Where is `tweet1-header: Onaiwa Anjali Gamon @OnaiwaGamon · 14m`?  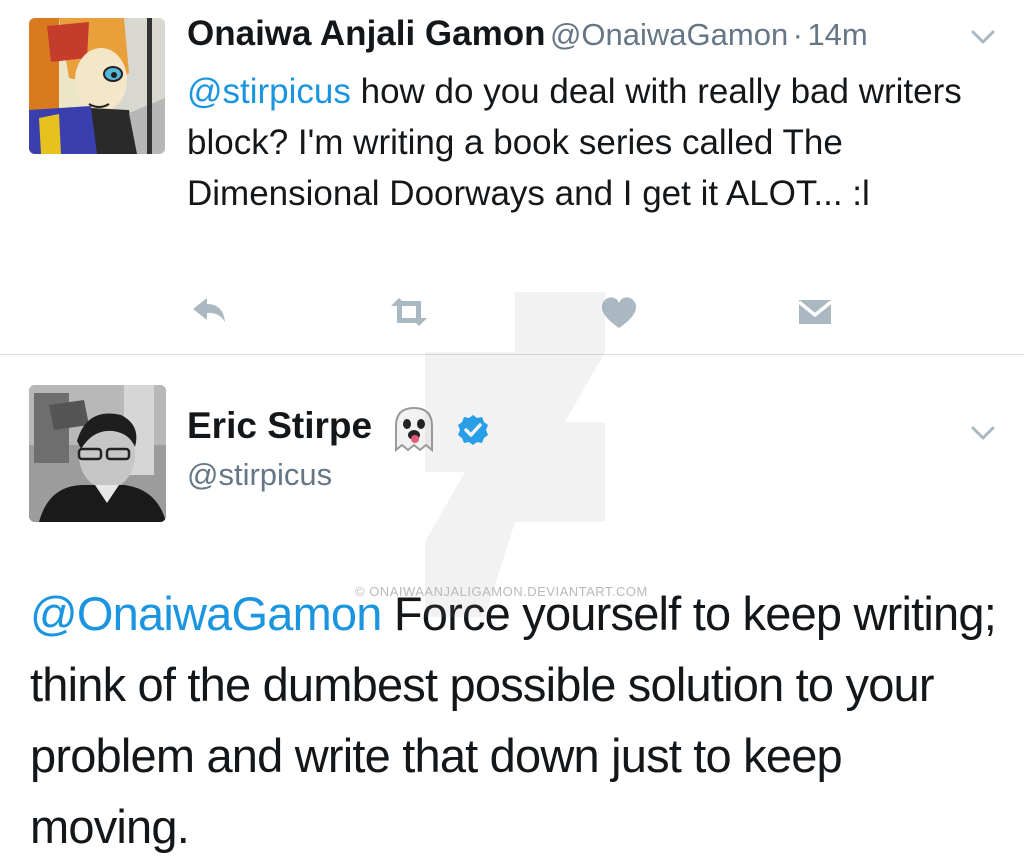
tweet1-header: Onaiwa Anjali Gamon @OnaiwaGamon · 14m is located at coordinates (527, 36).